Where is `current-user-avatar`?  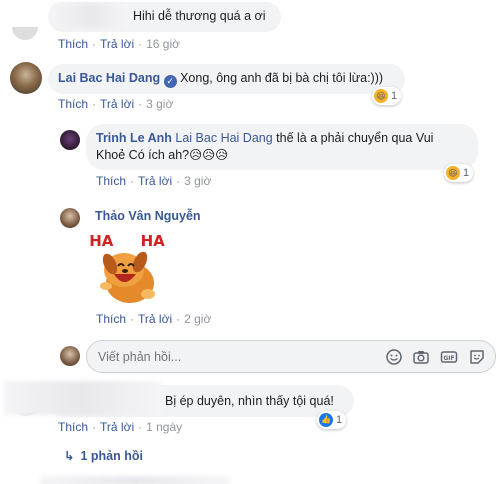
current-user-avatar is located at coordinates (70, 356).